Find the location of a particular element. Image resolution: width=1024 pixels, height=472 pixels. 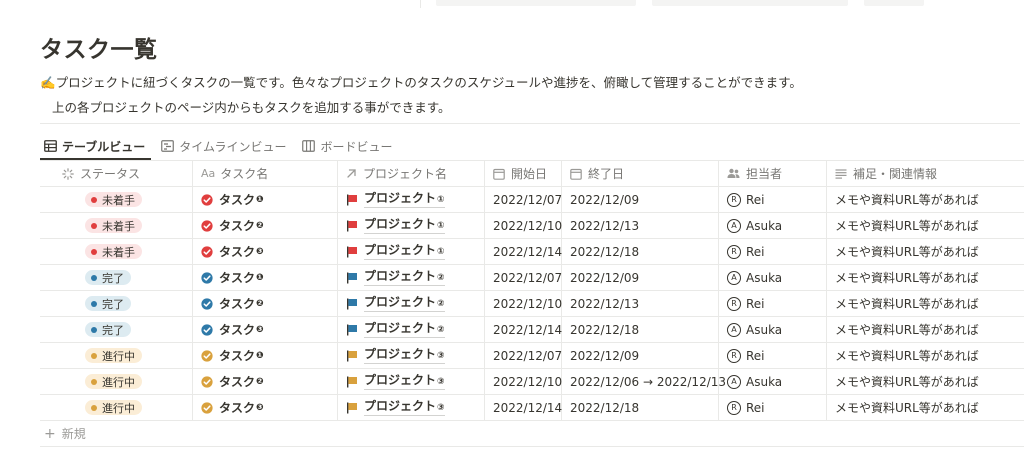

check-circle-icon is located at coordinates (207, 329).